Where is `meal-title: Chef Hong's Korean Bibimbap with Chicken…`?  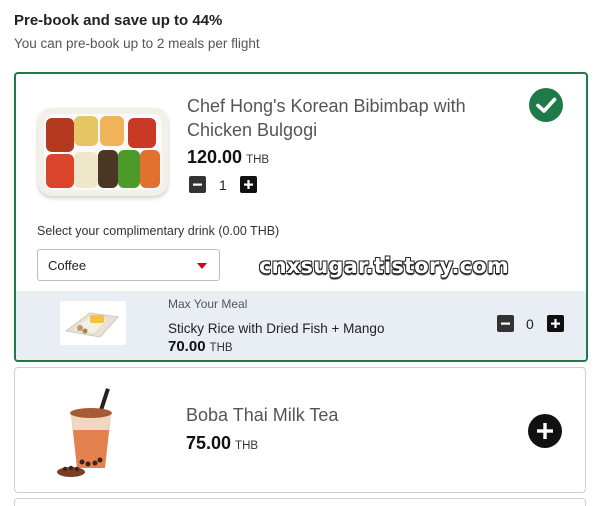
meal-title: Chef Hong's Korean Bibimbap with Chicken… is located at coordinates (326, 118).